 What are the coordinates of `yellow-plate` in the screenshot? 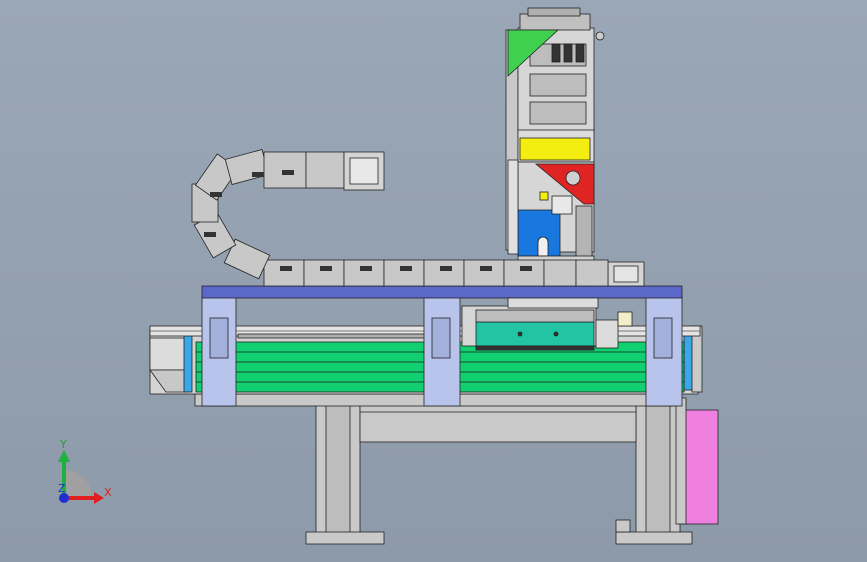 It's located at (555, 149).